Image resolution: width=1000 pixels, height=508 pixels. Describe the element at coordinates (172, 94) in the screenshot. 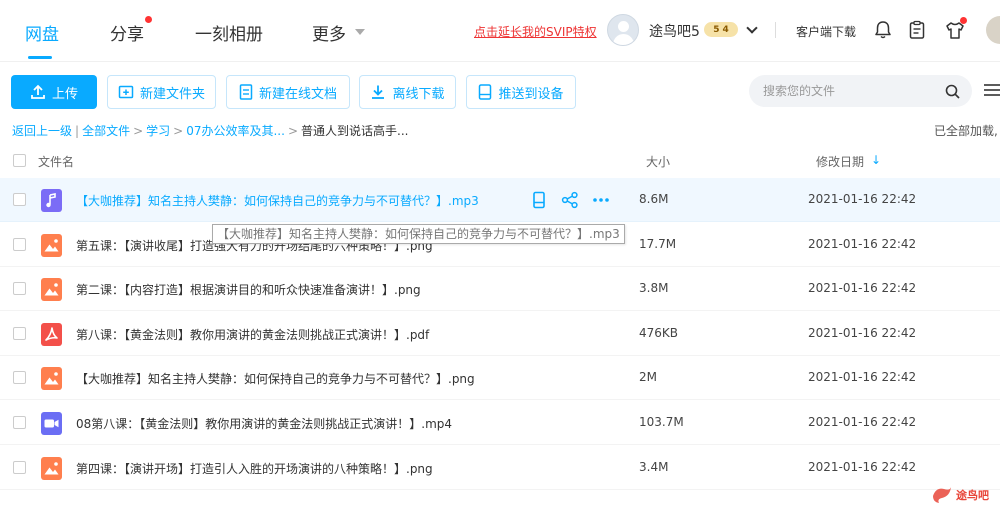

I see `new-folder-label: 新建文件夹` at that location.